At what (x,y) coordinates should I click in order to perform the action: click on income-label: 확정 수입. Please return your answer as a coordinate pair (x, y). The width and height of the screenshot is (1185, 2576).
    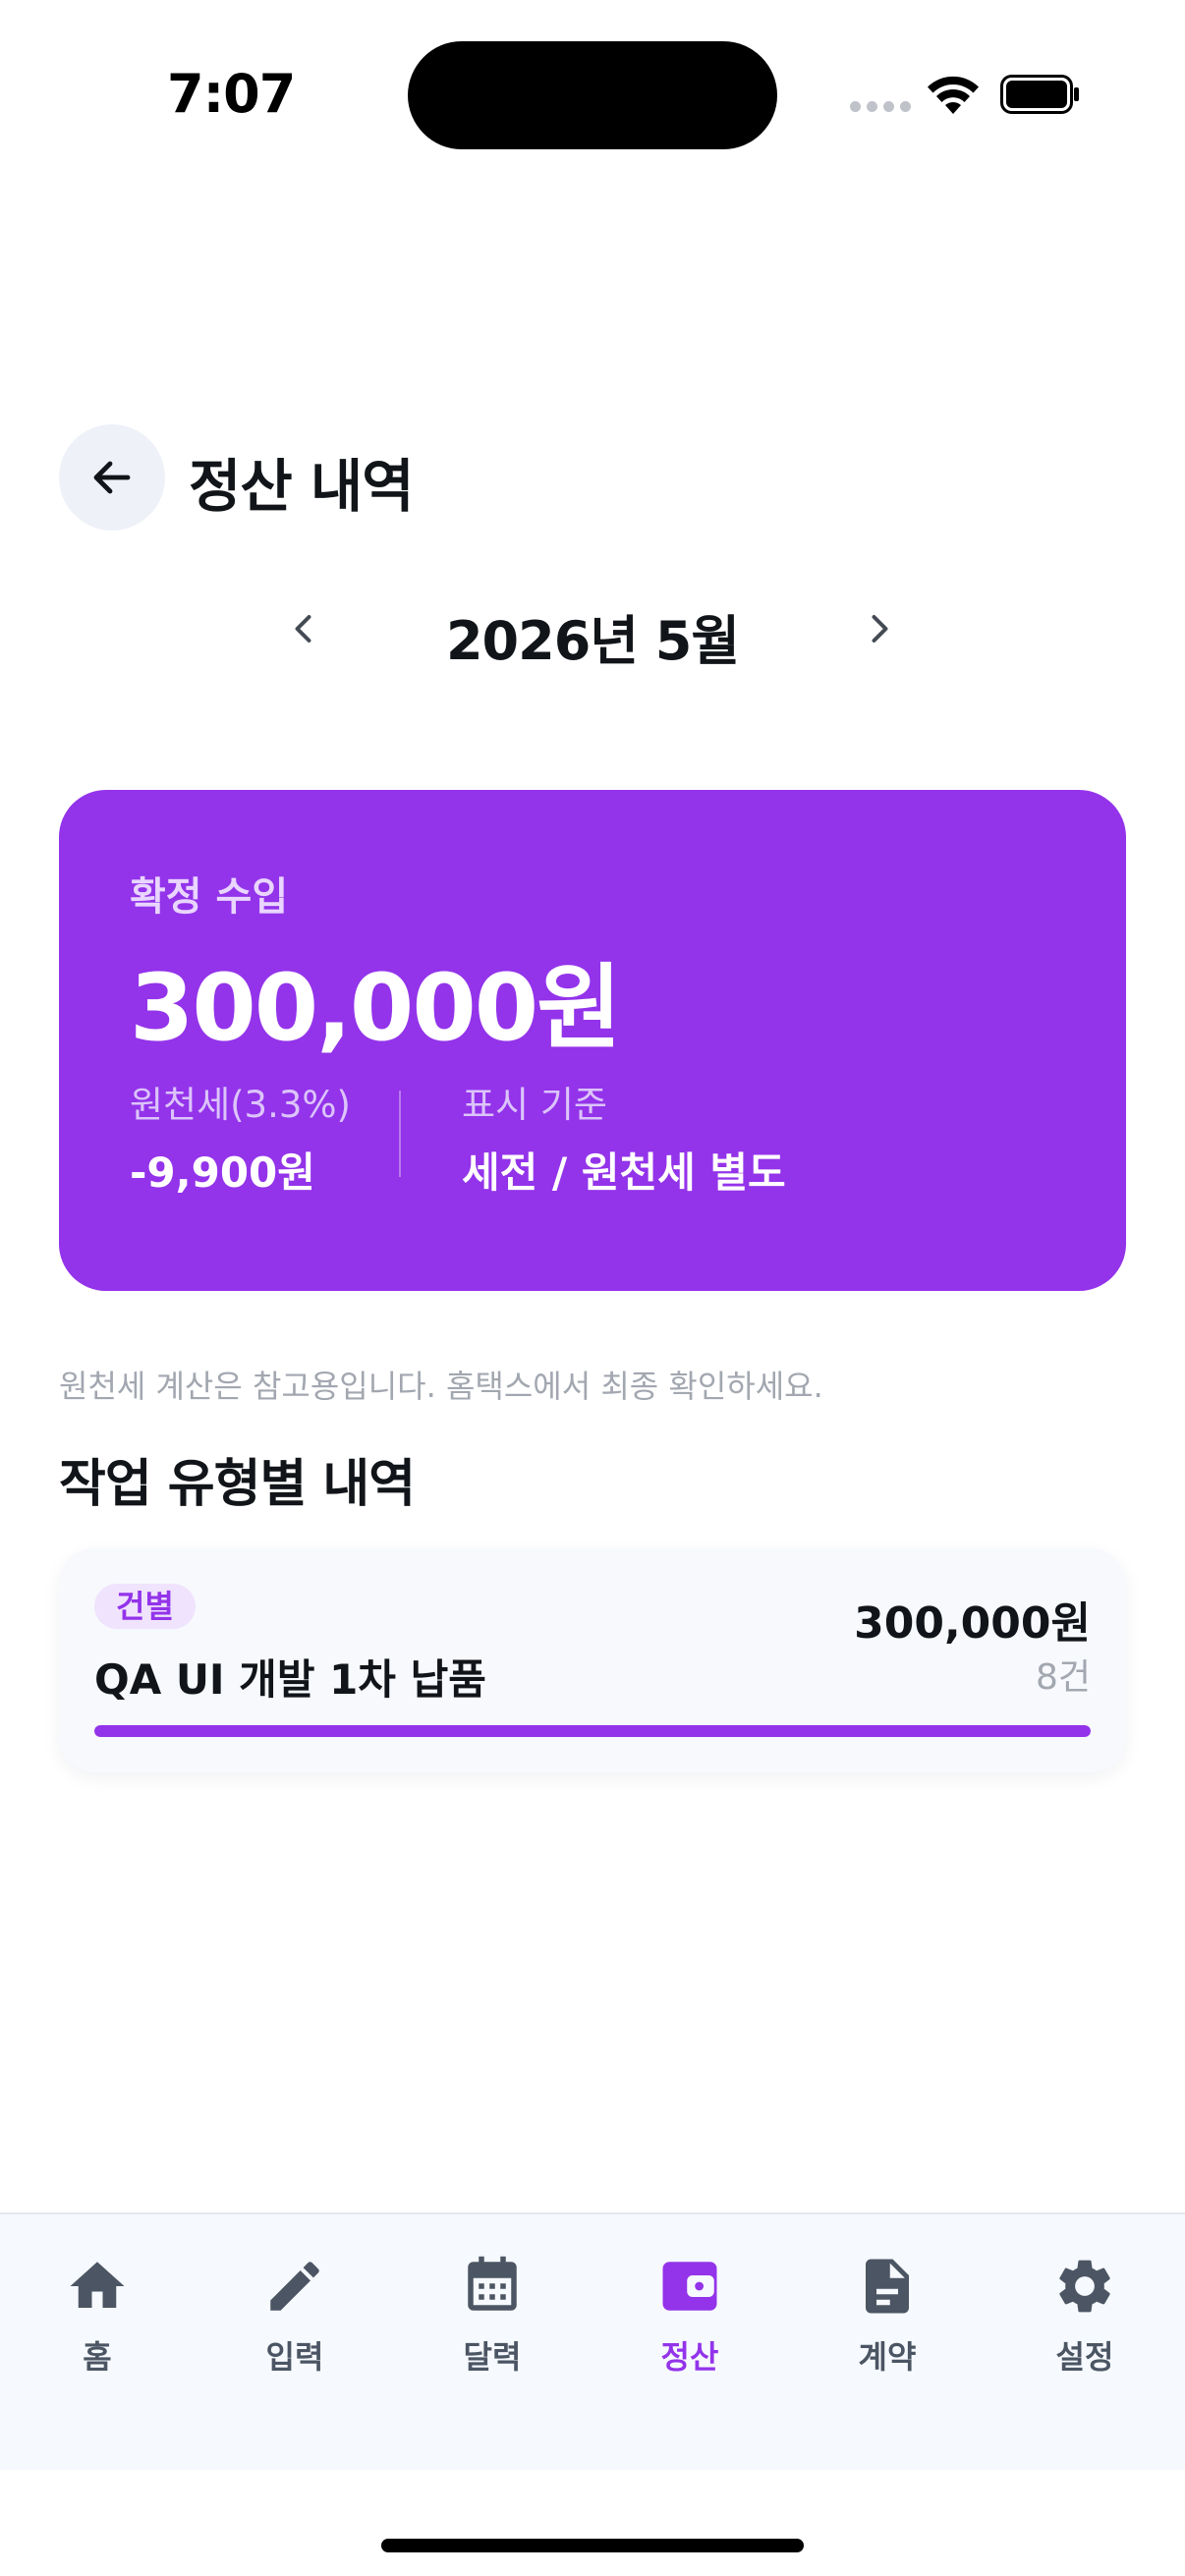
    Looking at the image, I should click on (210, 897).